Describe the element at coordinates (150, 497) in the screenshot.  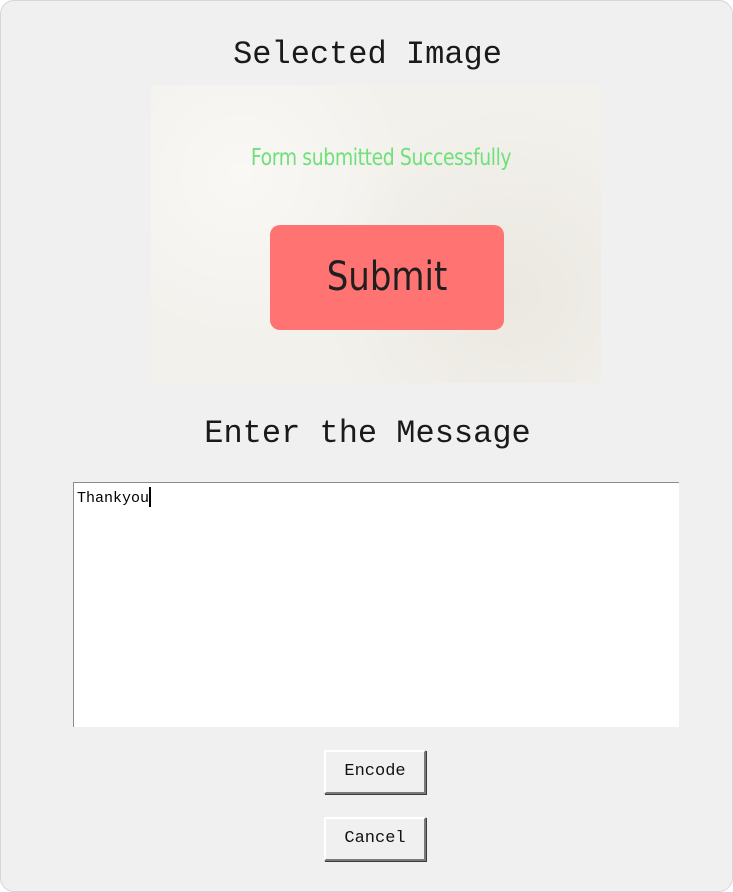
I see `text-caret` at that location.